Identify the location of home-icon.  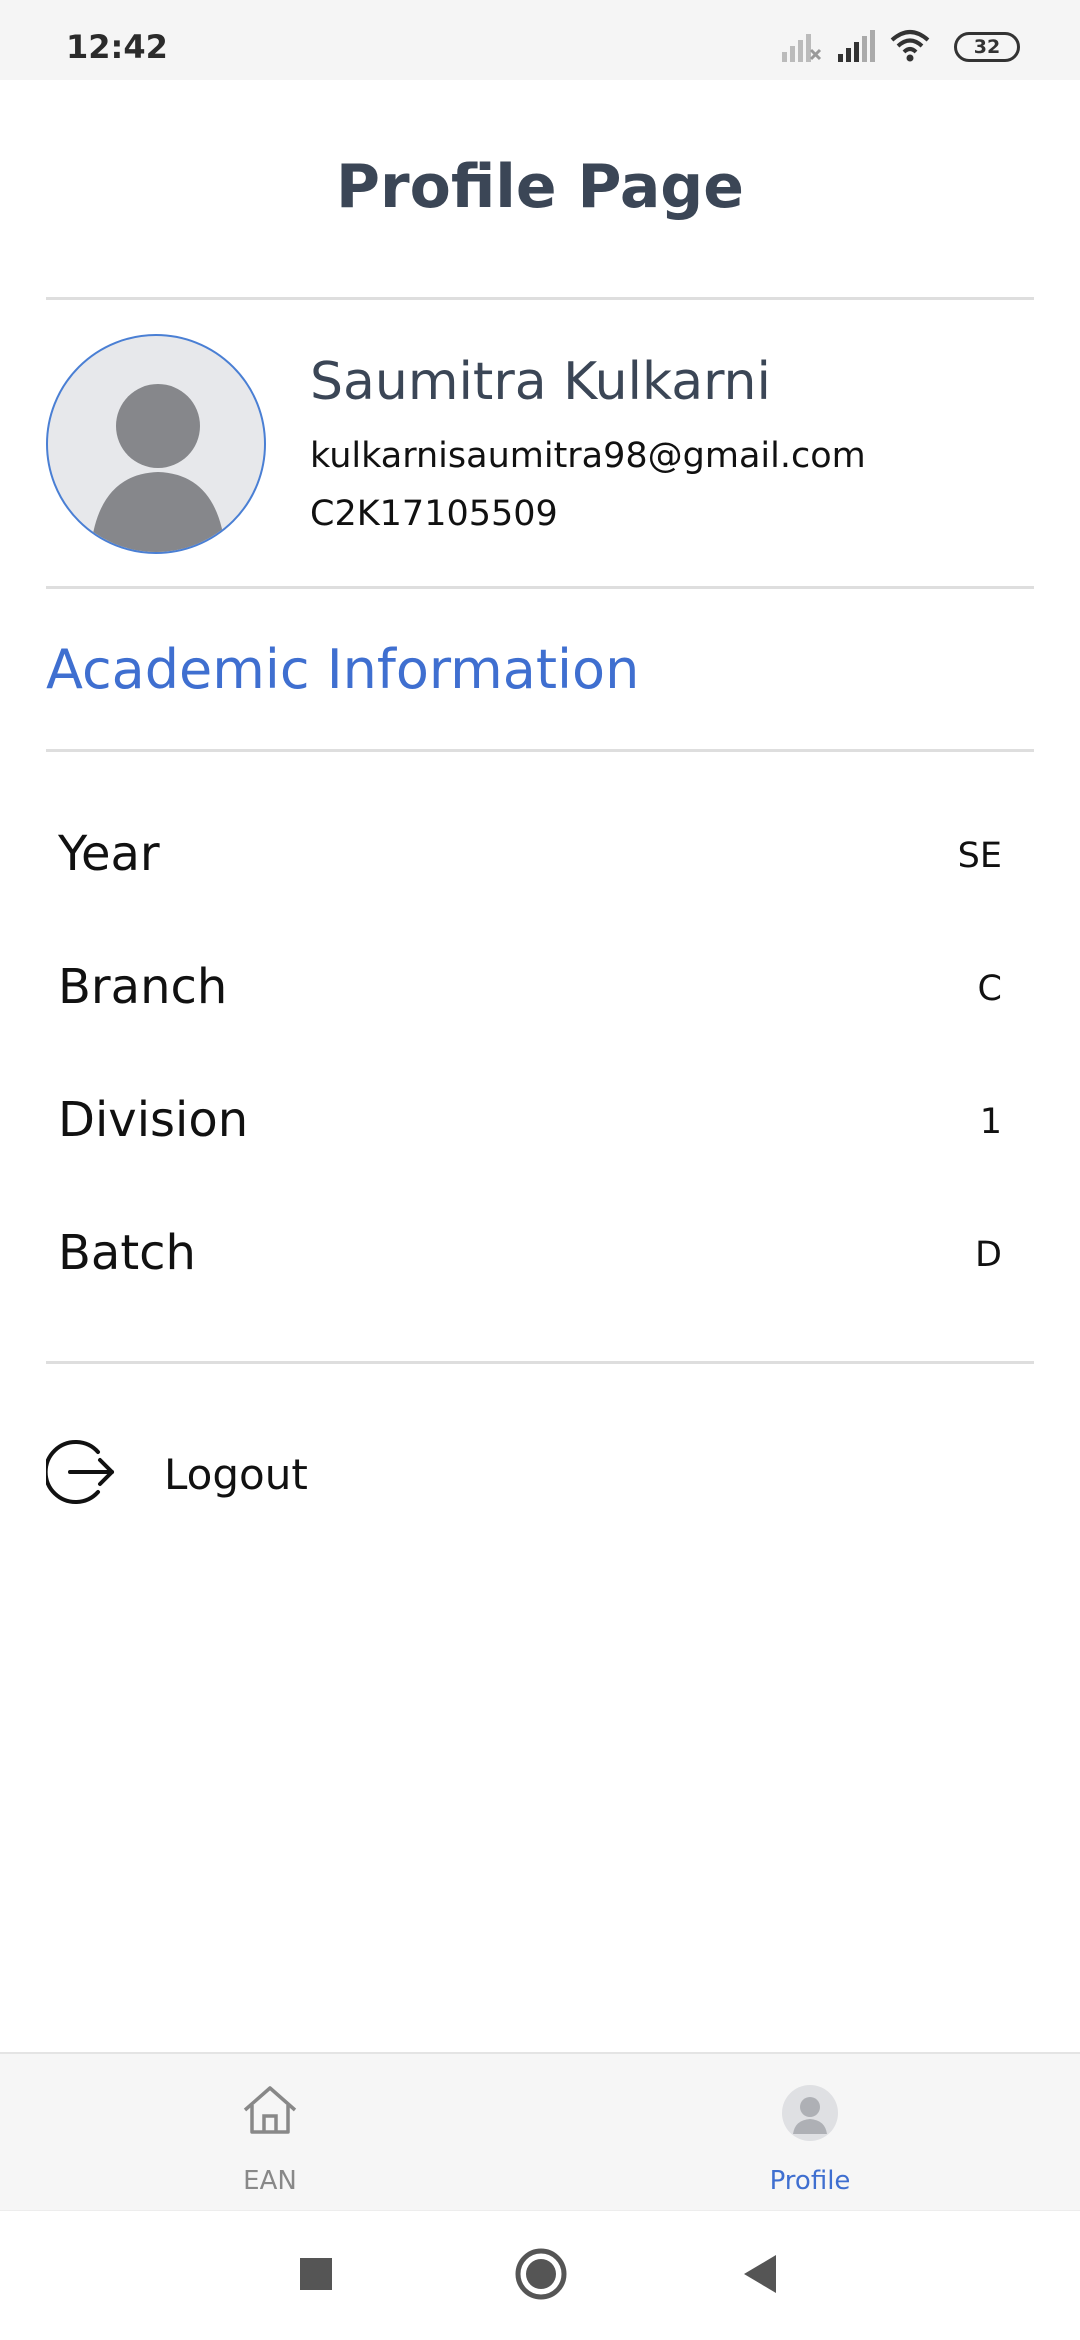
(270, 2112).